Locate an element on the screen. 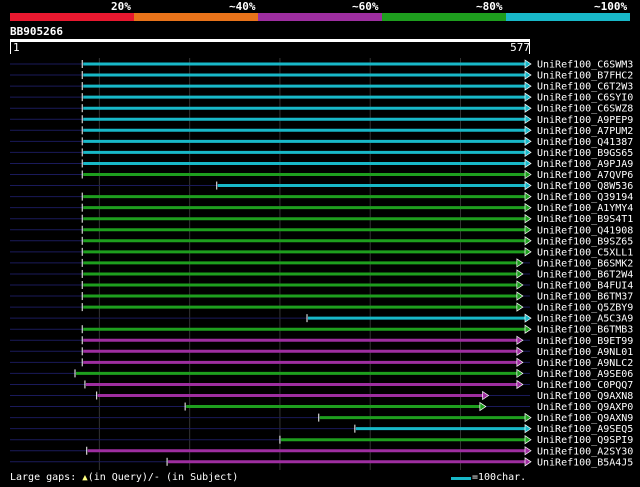 This screenshot has height=487, width=640. hit-label: UniRef100_C5XLL1 is located at coordinates (585, 252).